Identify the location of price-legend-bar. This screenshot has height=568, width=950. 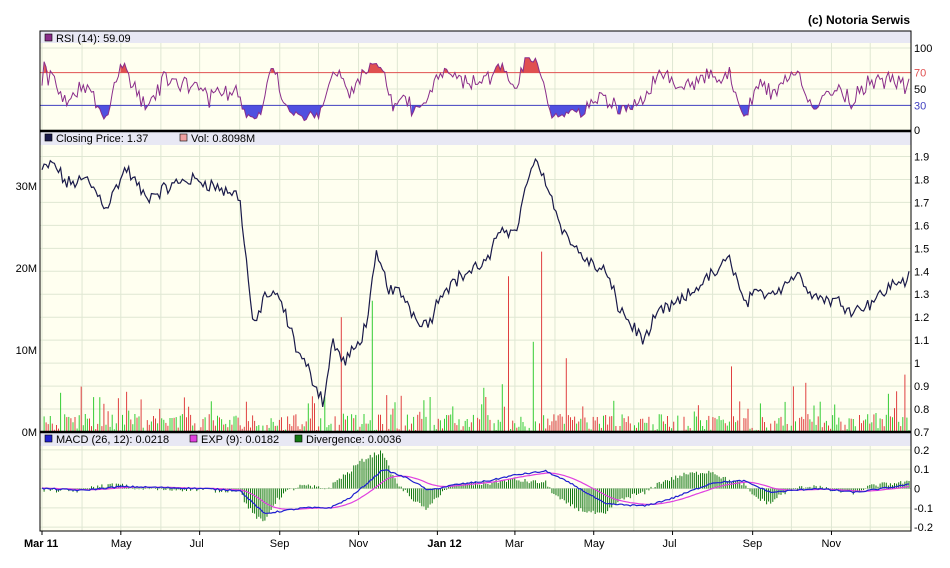
(475, 138).